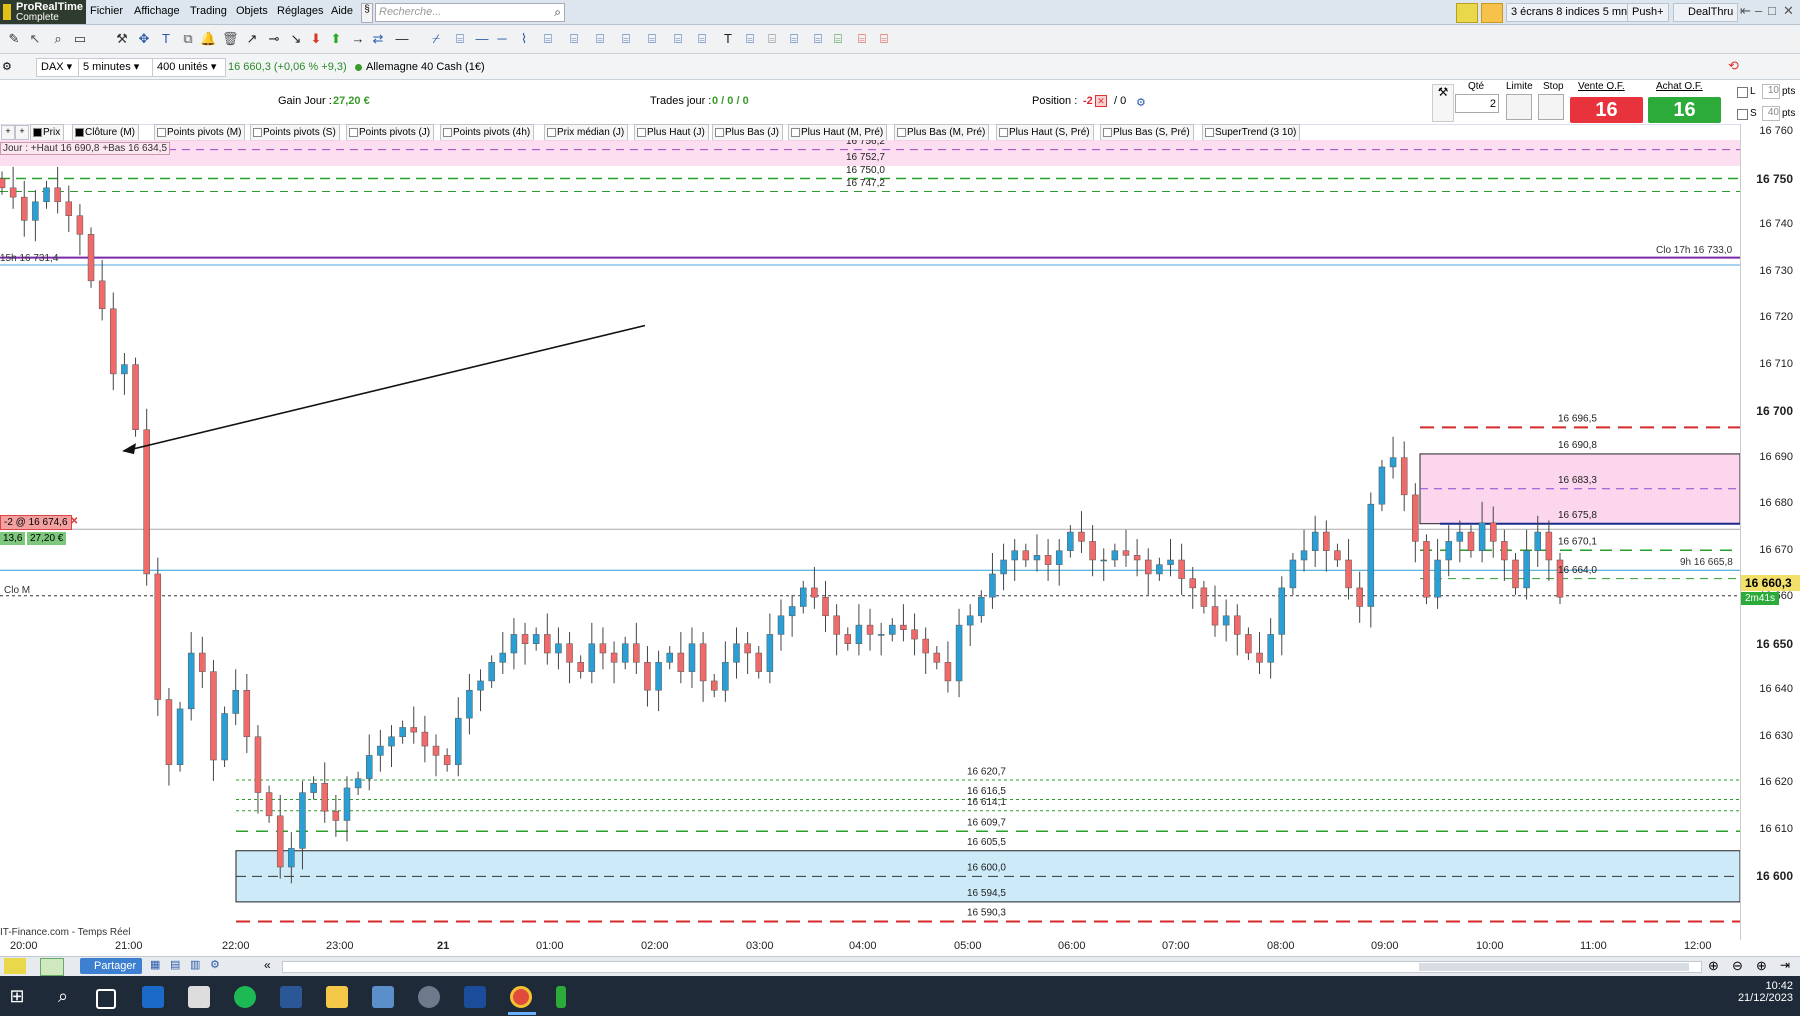 This screenshot has width=1800, height=1016. Describe the element at coordinates (58, 39) in the screenshot. I see `zoom-icon: ⌕` at that location.